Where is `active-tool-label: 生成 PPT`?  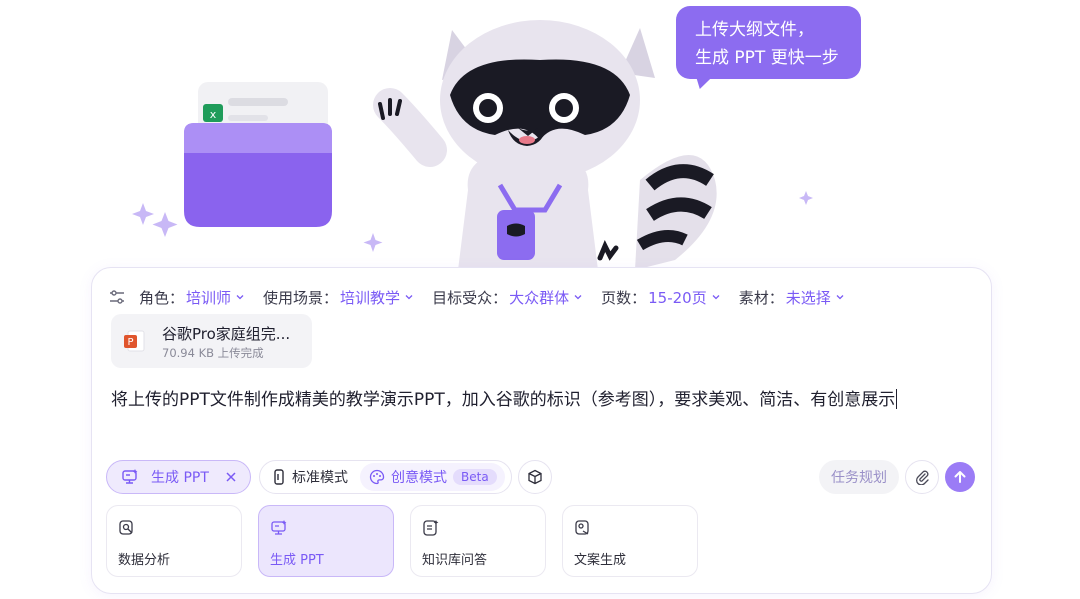 active-tool-label: 生成 PPT is located at coordinates (180, 478).